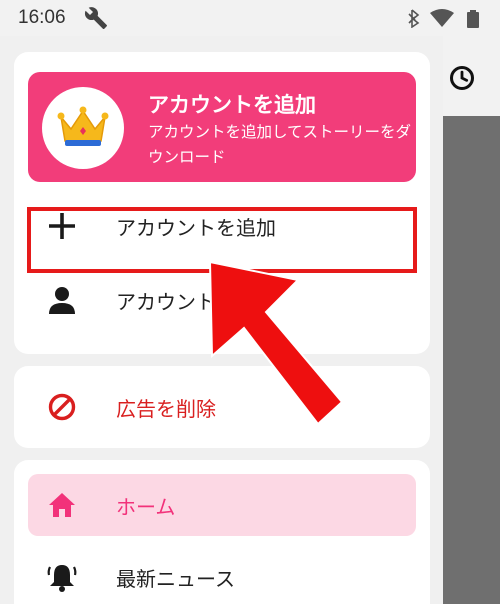 The height and width of the screenshot is (604, 500). What do you see at coordinates (62, 300) in the screenshot?
I see `person-icon` at bounding box center [62, 300].